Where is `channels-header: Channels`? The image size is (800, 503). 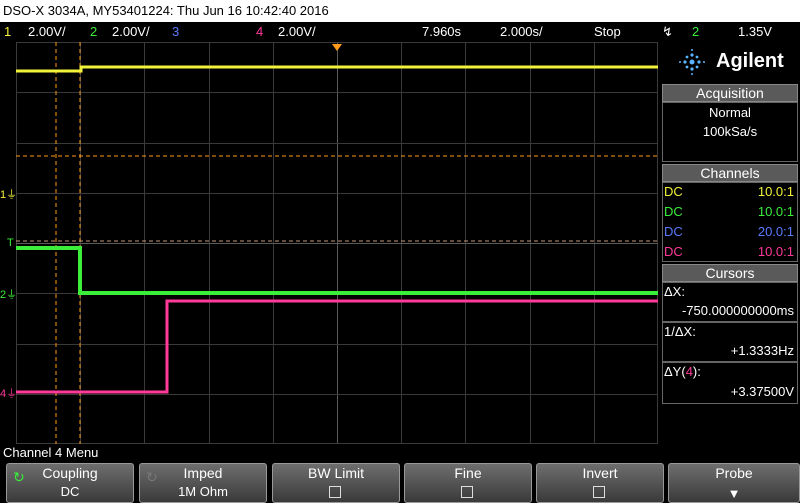 channels-header: Channels is located at coordinates (730, 173).